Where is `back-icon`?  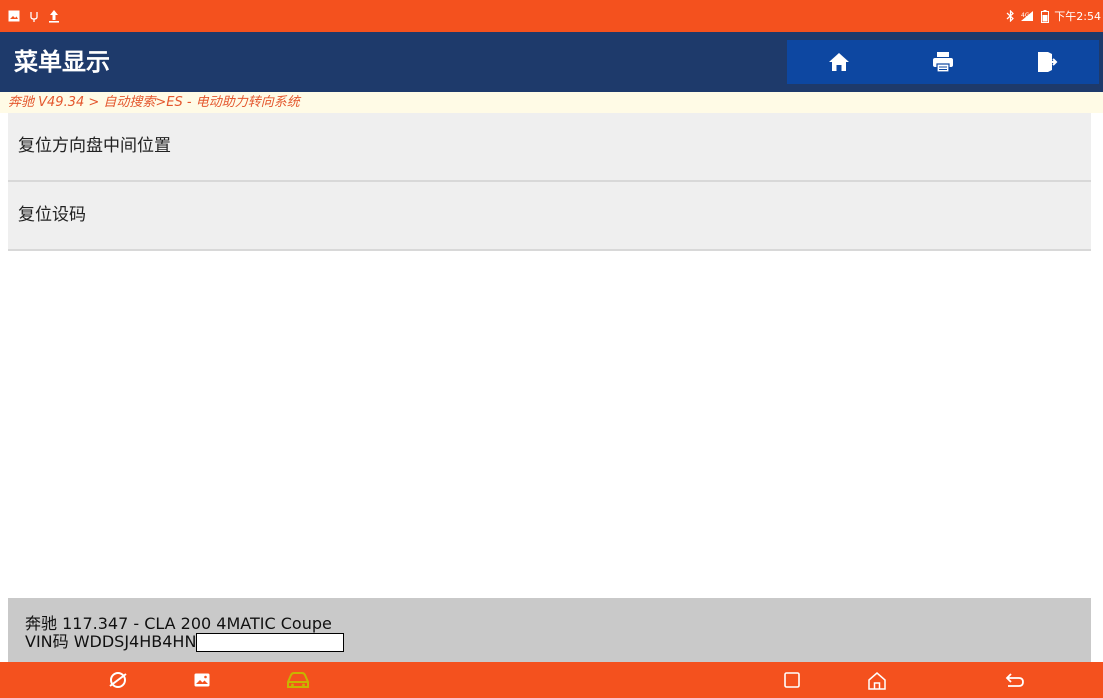
back-icon is located at coordinates (1014, 680).